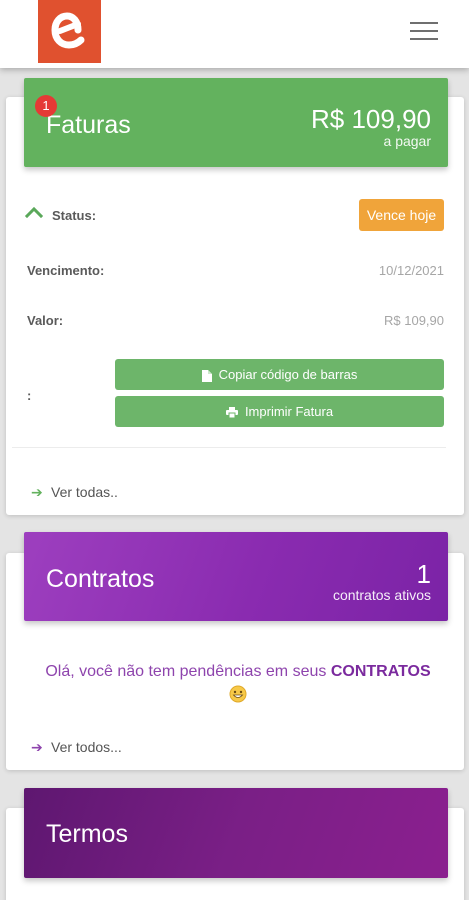  Describe the element at coordinates (186, 671) in the screenshot. I see `contratos-message-text: Olá, você não tem pendências em seus` at that location.